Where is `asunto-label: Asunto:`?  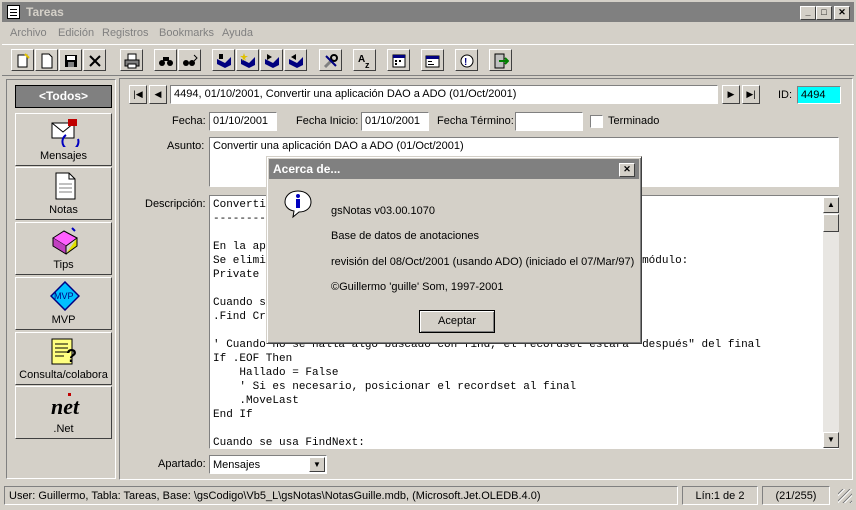 asunto-label: Asunto: is located at coordinates (186, 146).